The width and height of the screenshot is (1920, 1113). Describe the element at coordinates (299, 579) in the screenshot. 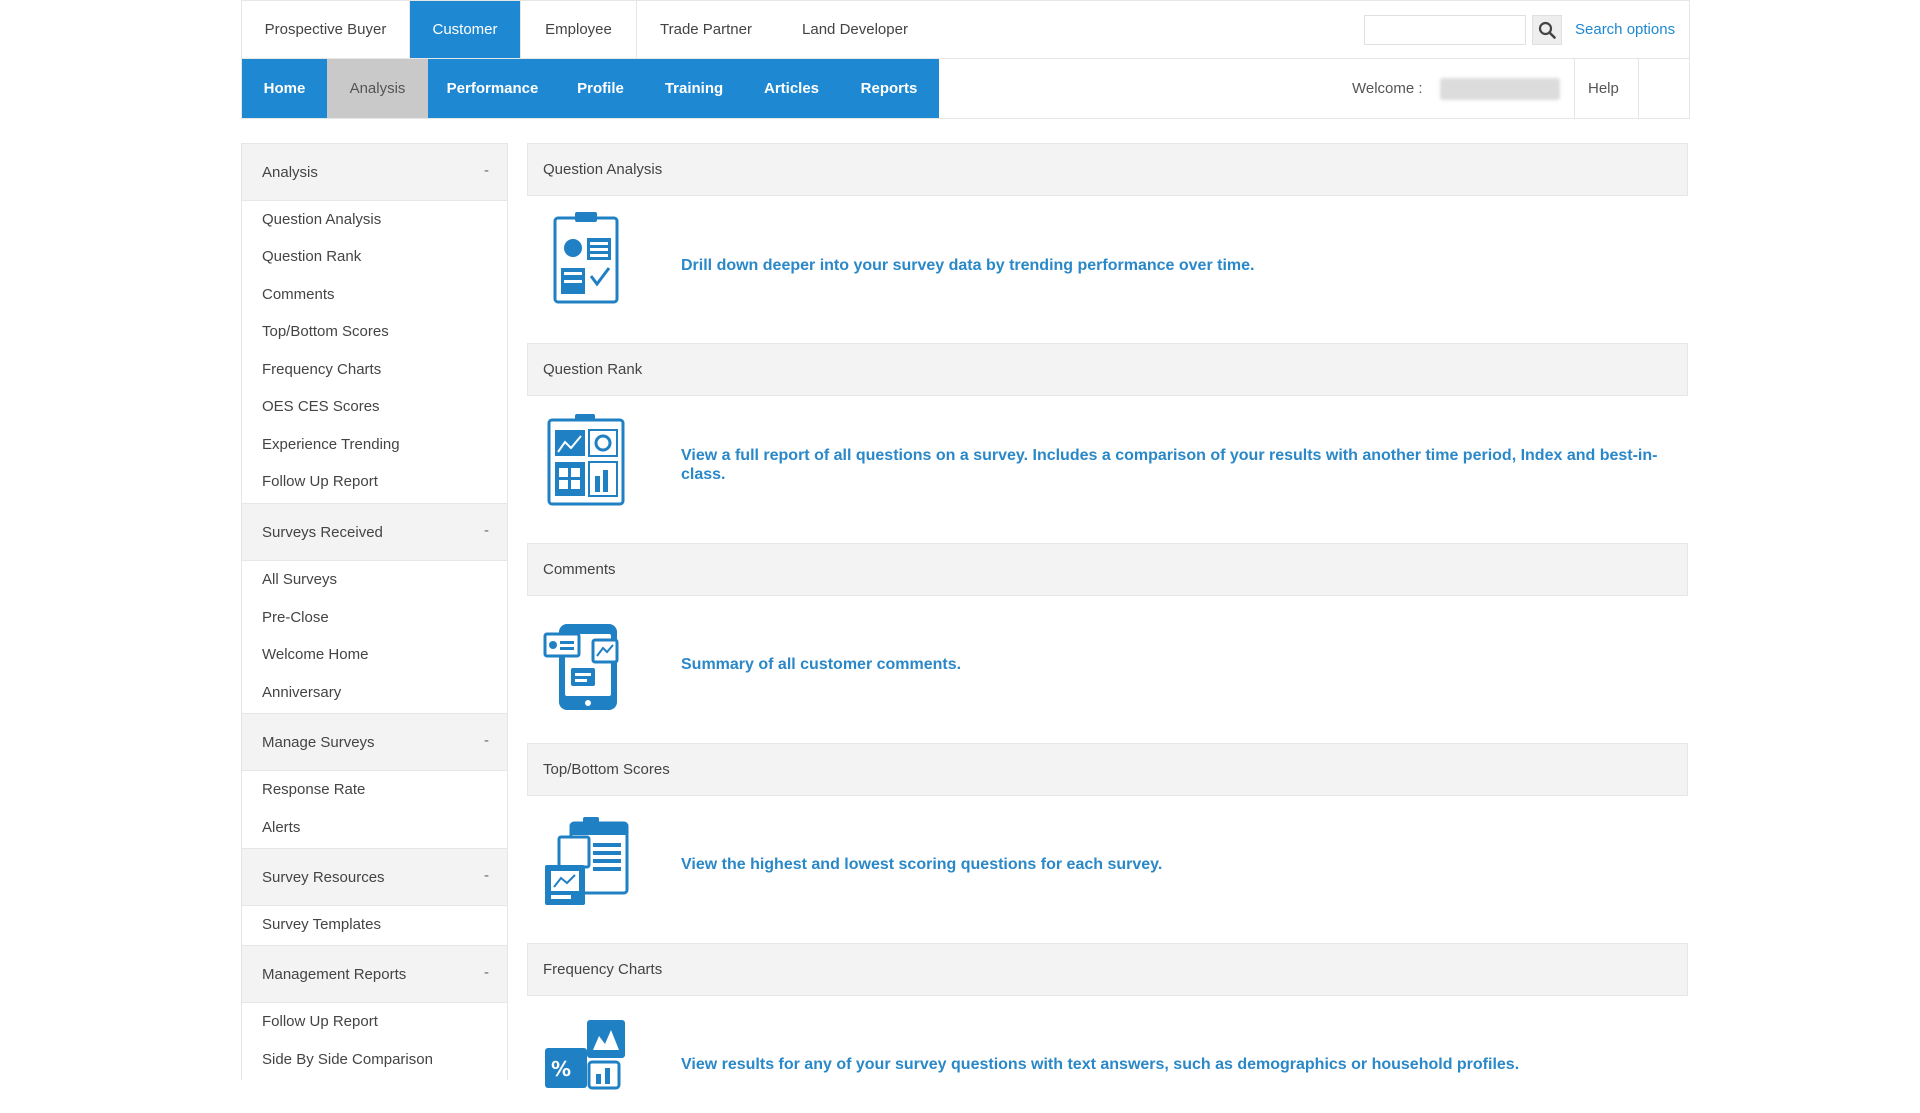

I see `sidebar-item-all-surveys: All Surveys` at that location.